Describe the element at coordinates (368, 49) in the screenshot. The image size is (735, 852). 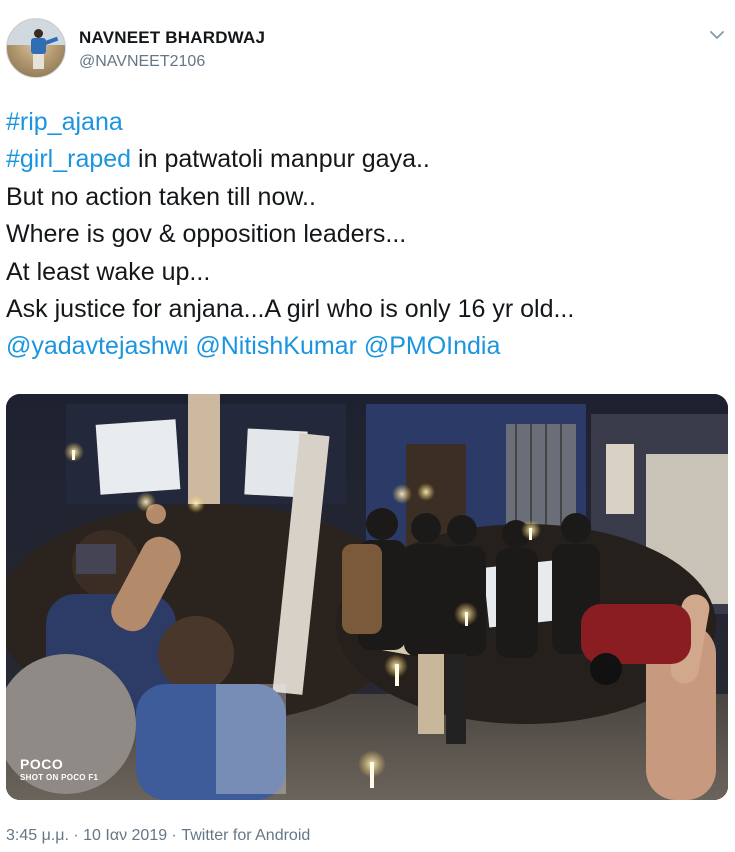
I see `tweet-header: NAVNEET BHARDWAJ @NAVNEET2106` at that location.